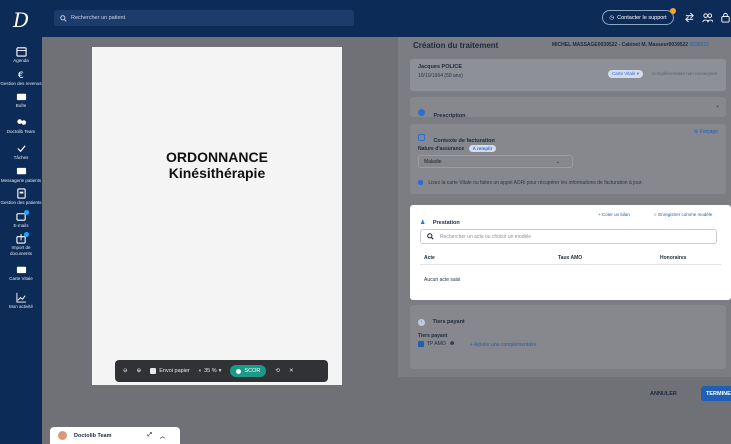 The image size is (731, 444). Describe the element at coordinates (442, 113) in the screenshot. I see `prescription-header: Prescription` at that location.